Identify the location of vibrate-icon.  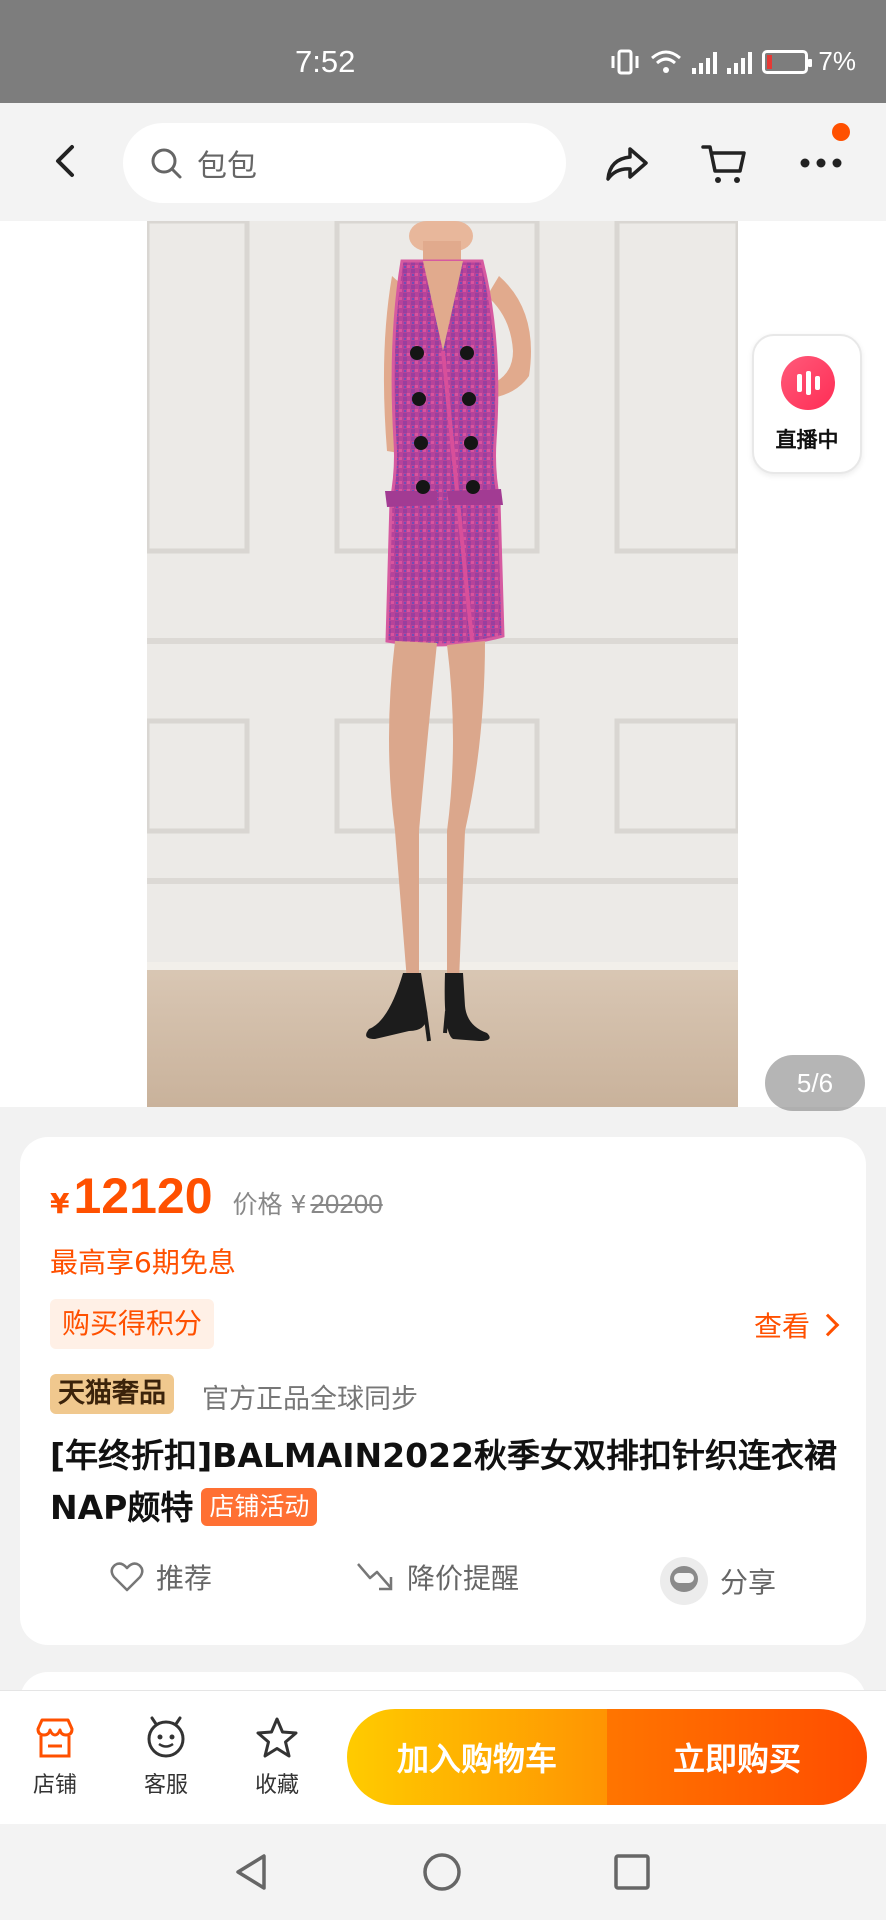
(625, 61).